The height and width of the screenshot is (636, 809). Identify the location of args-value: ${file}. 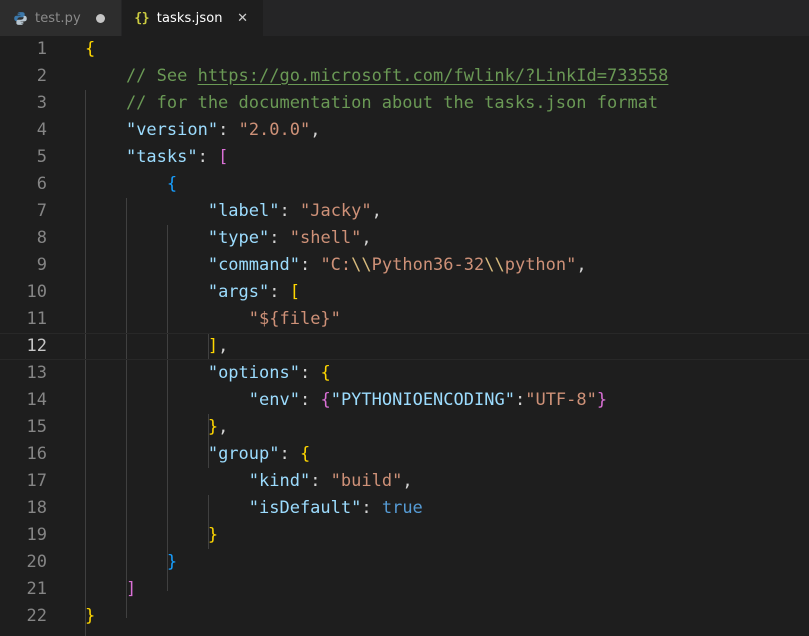
(295, 319).